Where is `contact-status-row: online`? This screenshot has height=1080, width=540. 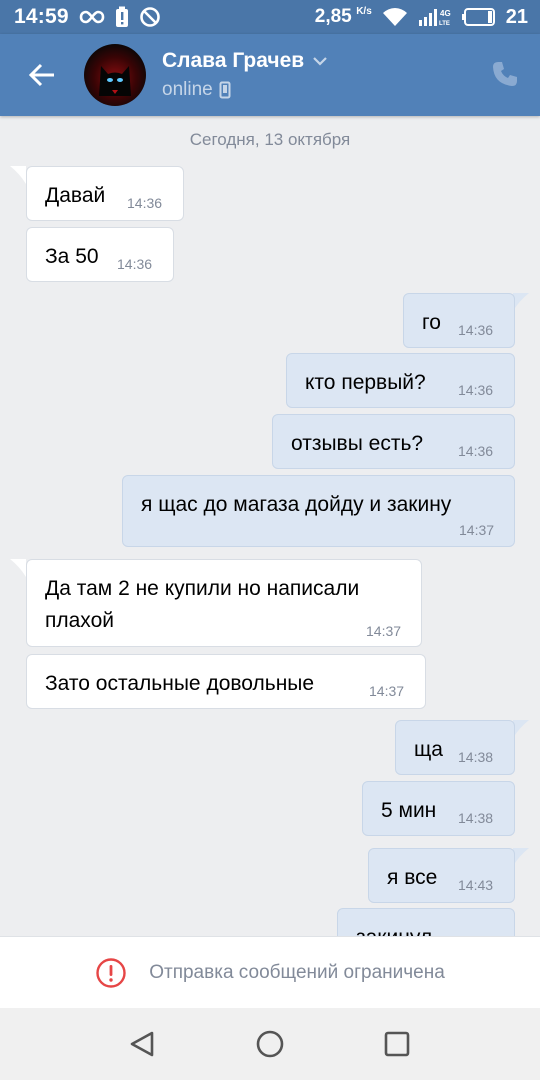 contact-status-row: online is located at coordinates (245, 90).